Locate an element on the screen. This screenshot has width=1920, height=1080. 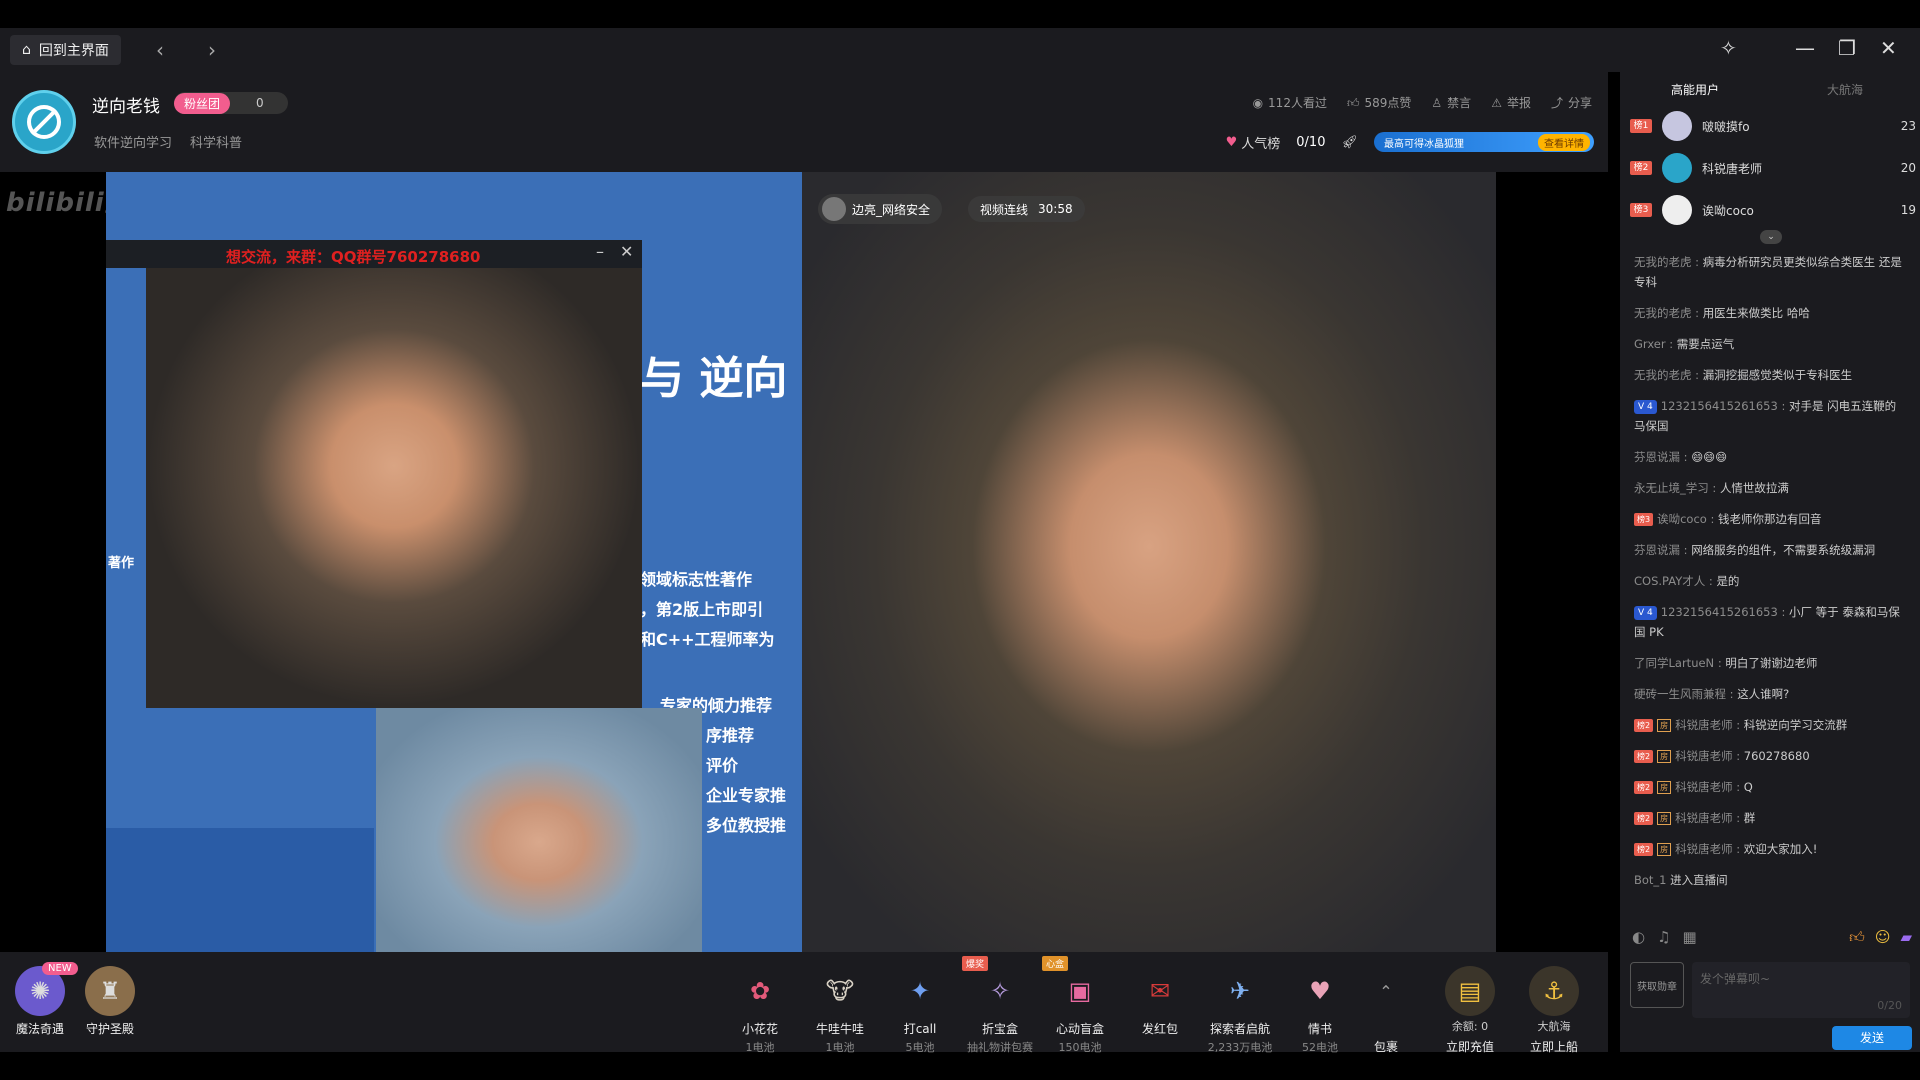
gift-item: ▣ 心动盲盒 150电池 is located at coordinates (1080, 1010).